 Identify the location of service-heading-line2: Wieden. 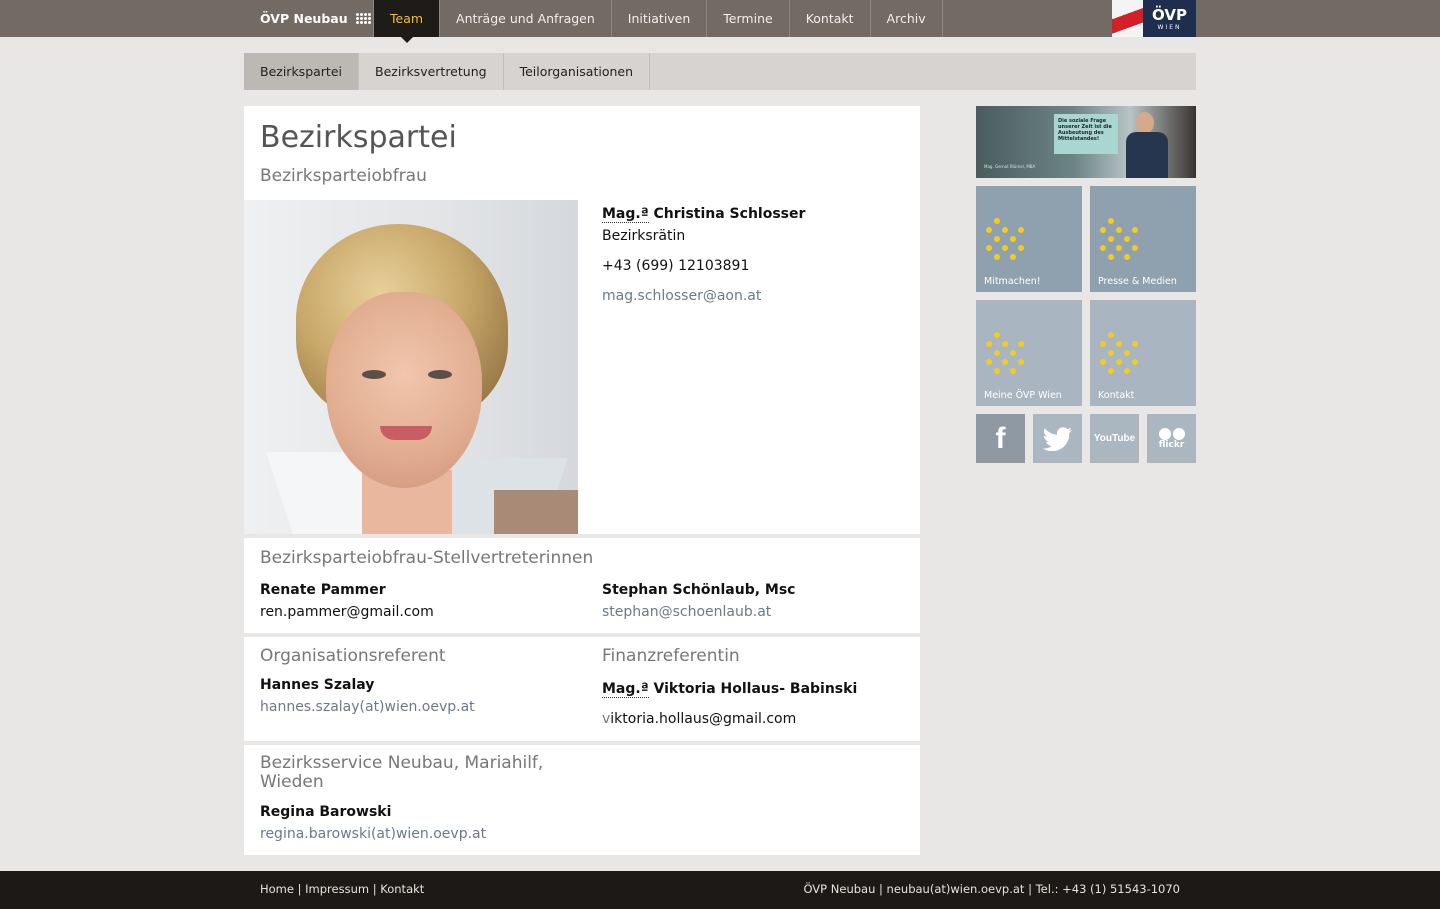
(292, 782).